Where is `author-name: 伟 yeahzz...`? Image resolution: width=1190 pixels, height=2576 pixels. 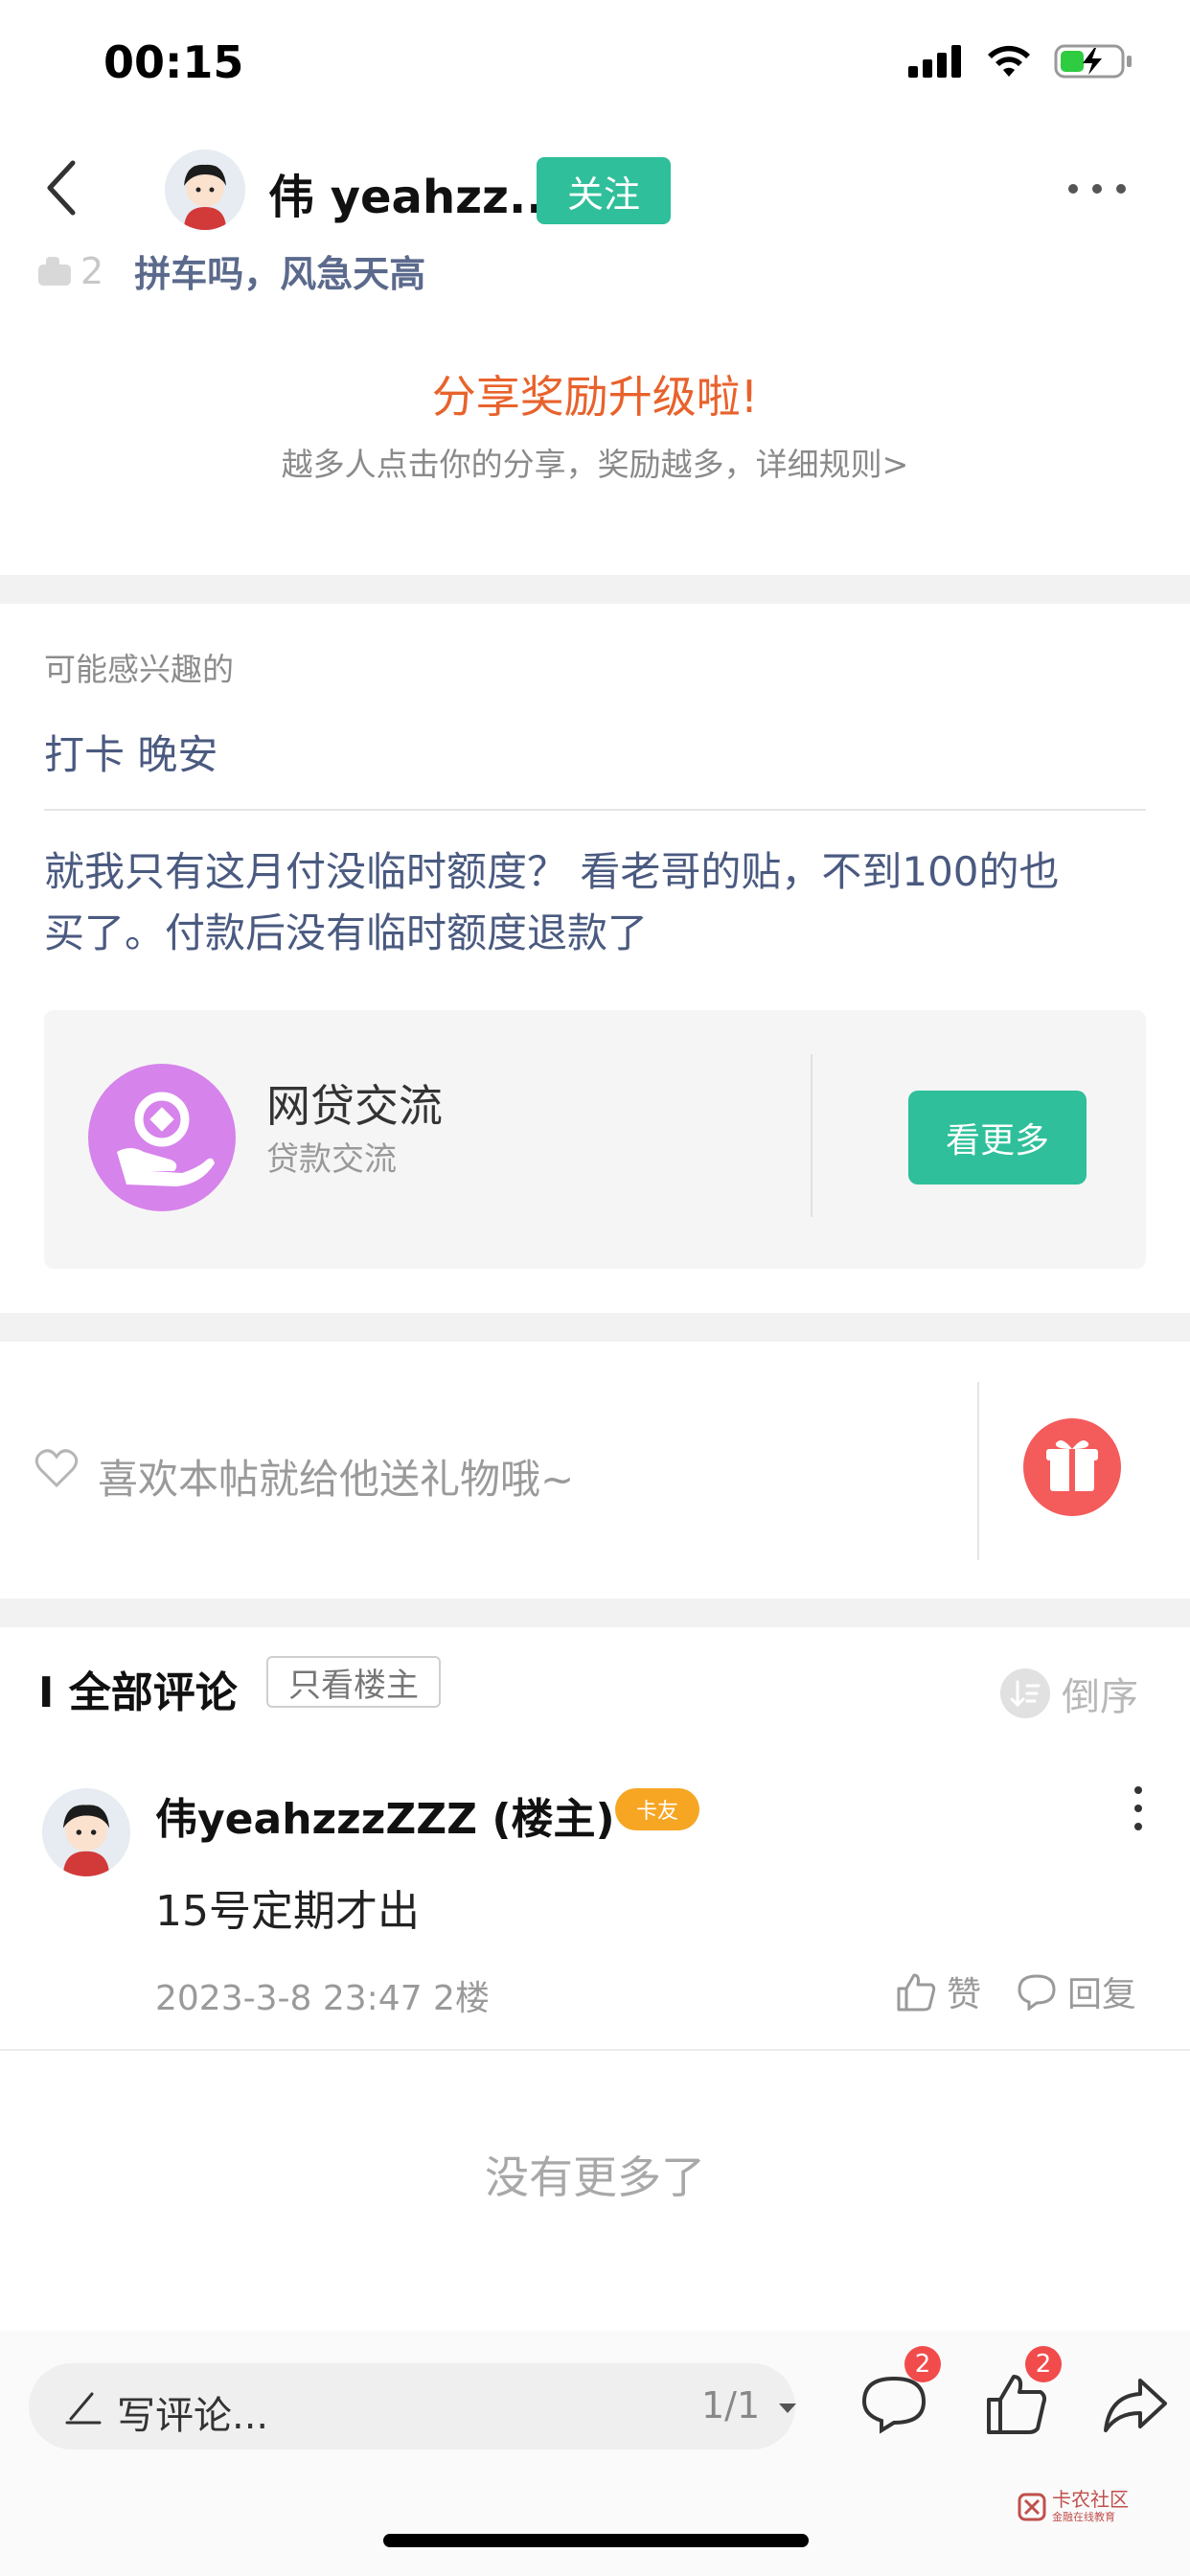 author-name: 伟 yeahzz... is located at coordinates (414, 193).